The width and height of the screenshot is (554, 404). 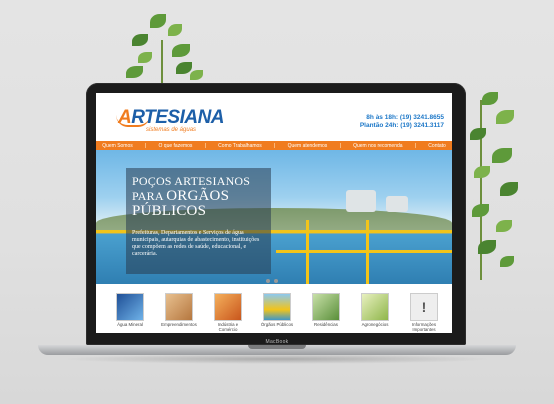 I want to click on category-informacoes: ! Informações Importantes, so click(x=424, y=312).